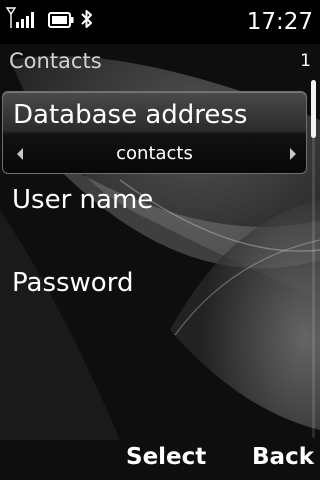  Describe the element at coordinates (293, 154) in the screenshot. I see `arrow-right-icon` at that location.